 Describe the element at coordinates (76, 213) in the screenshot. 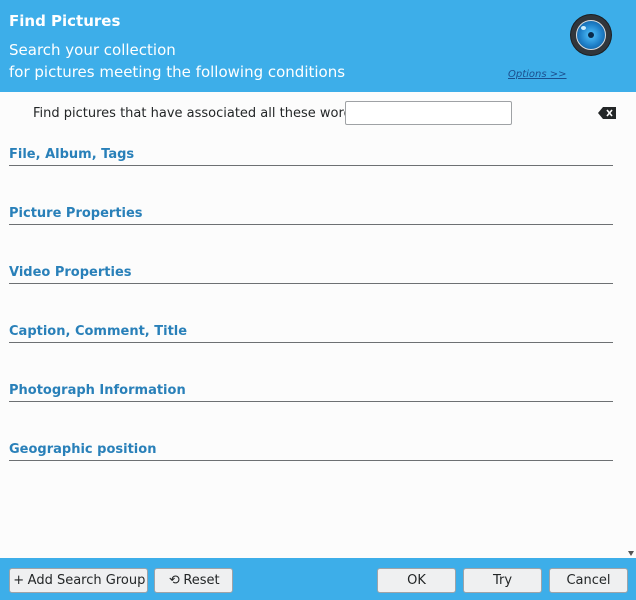

I see `section-heading: Picture Properties` at that location.